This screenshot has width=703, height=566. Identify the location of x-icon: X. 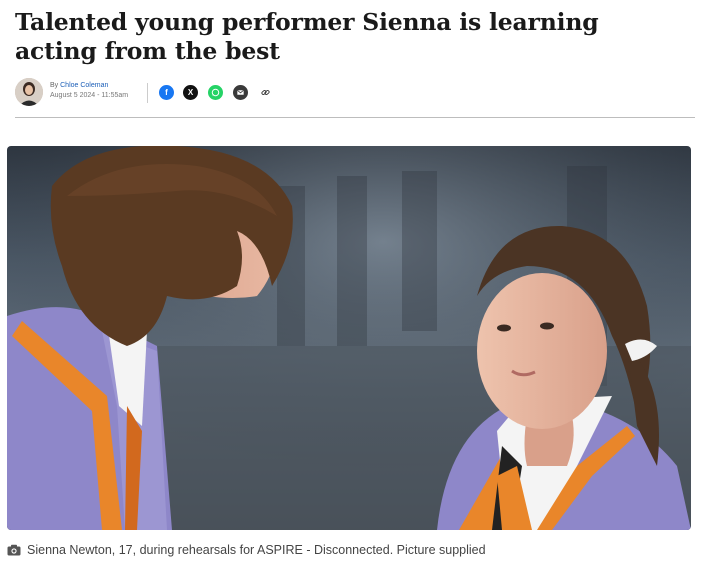
(190, 92).